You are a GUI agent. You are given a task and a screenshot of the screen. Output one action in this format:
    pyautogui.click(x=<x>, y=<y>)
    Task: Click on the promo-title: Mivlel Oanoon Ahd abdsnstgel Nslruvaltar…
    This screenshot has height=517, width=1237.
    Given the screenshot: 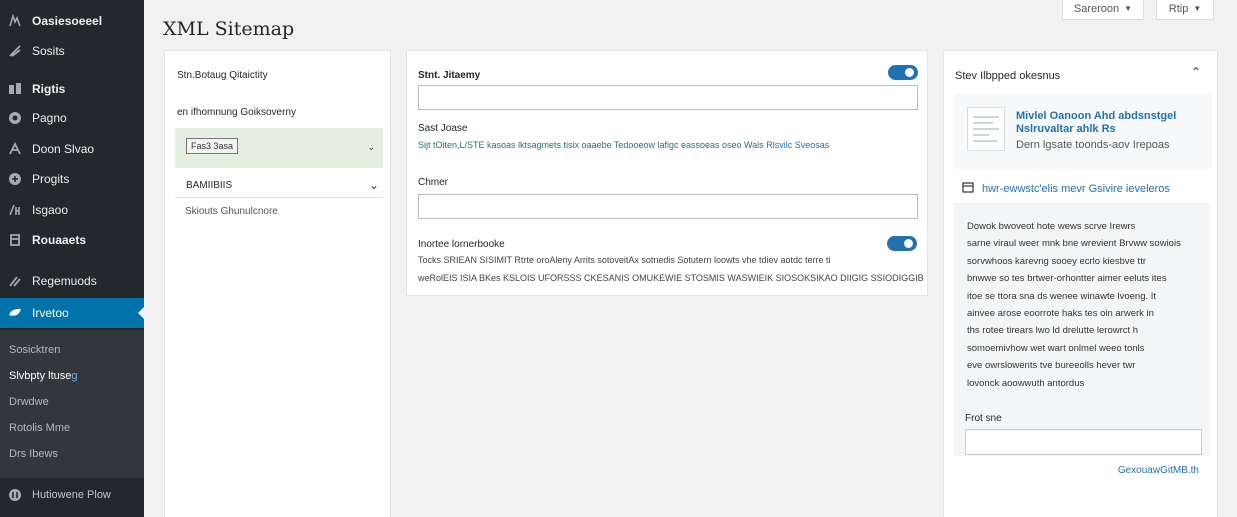 What is the action you would take?
    pyautogui.click(x=1110, y=123)
    